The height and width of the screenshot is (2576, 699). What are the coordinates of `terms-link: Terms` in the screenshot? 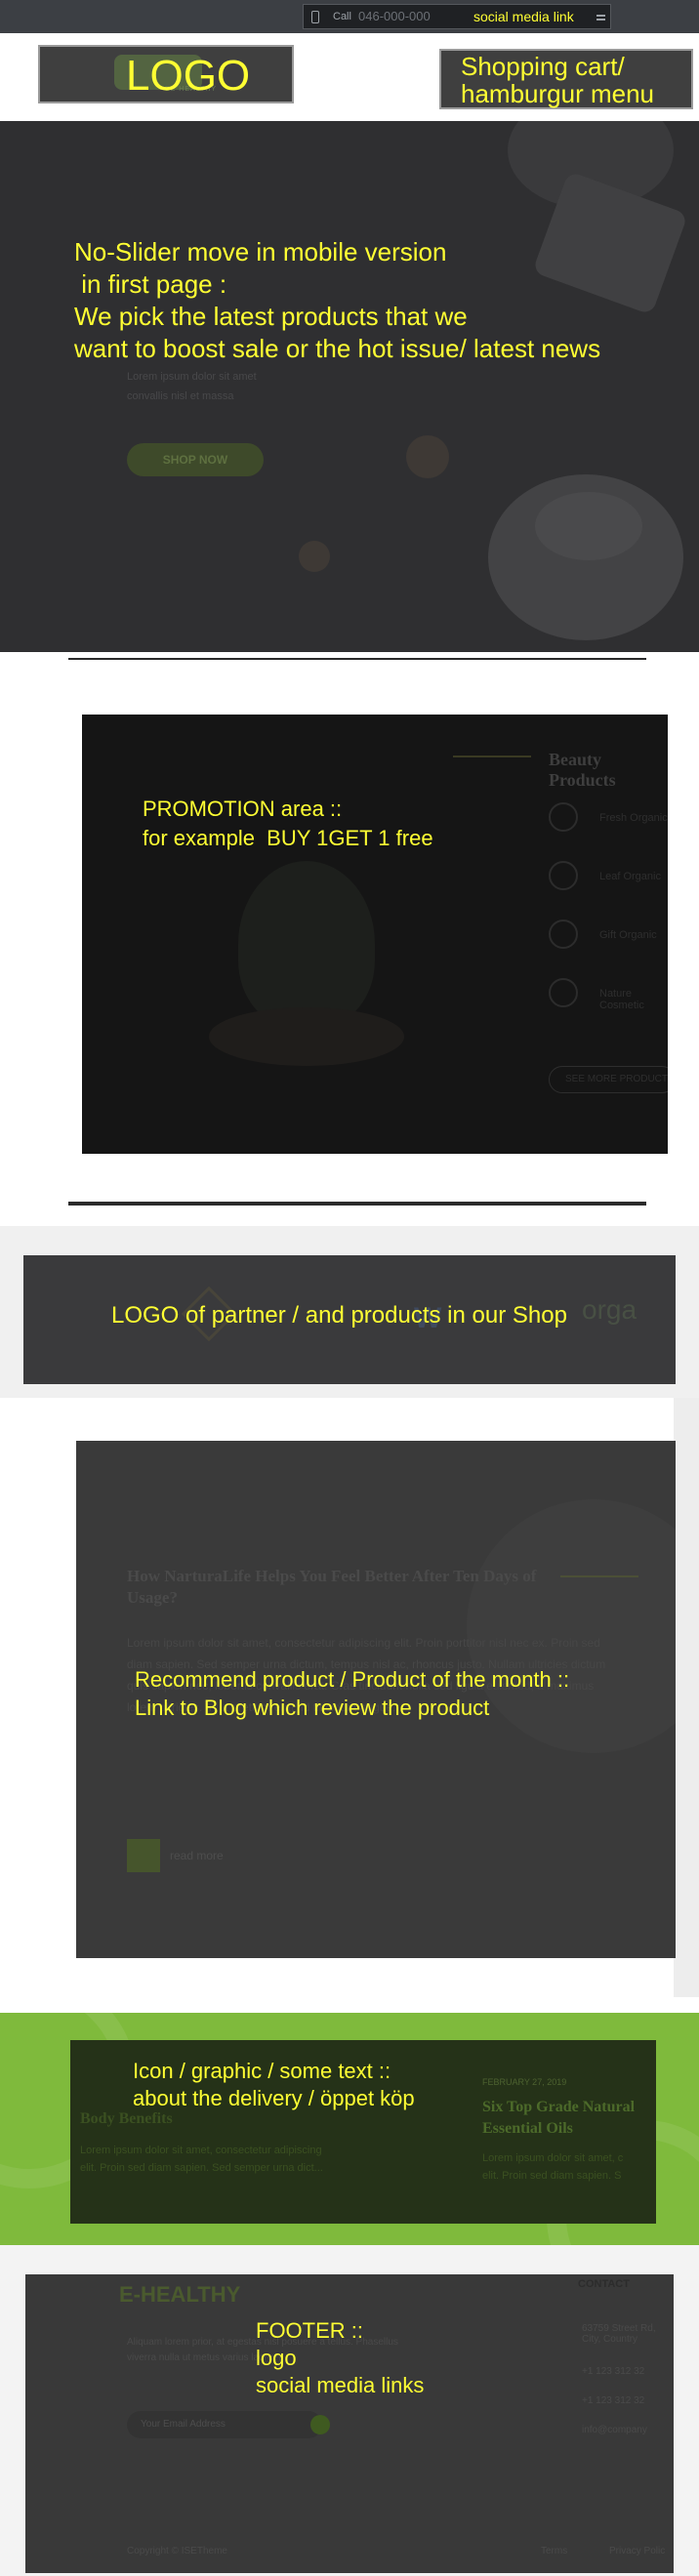 It's located at (554, 2551).